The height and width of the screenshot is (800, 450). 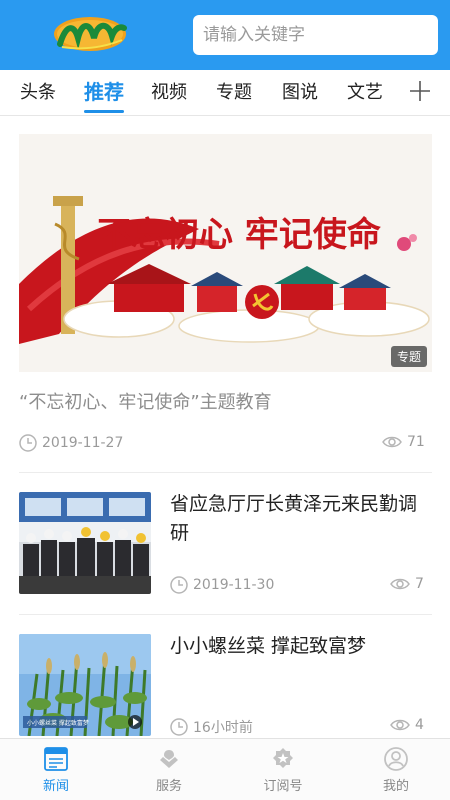 I want to click on article-date-meta: 16小时前, so click(x=211, y=727).